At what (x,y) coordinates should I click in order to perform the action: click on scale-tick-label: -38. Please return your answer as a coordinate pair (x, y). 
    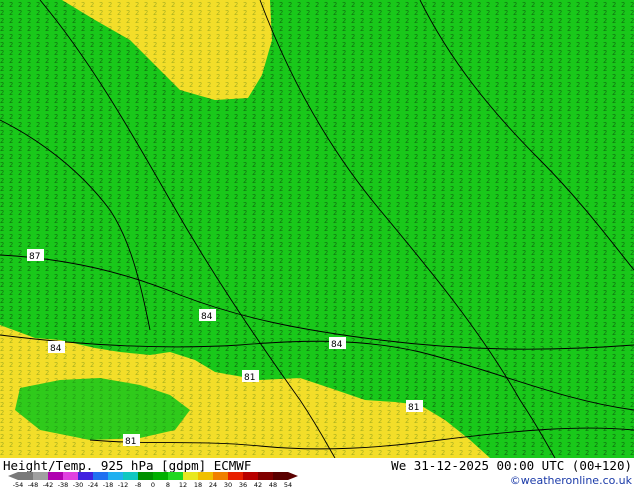
    Looking at the image, I should click on (63, 485).